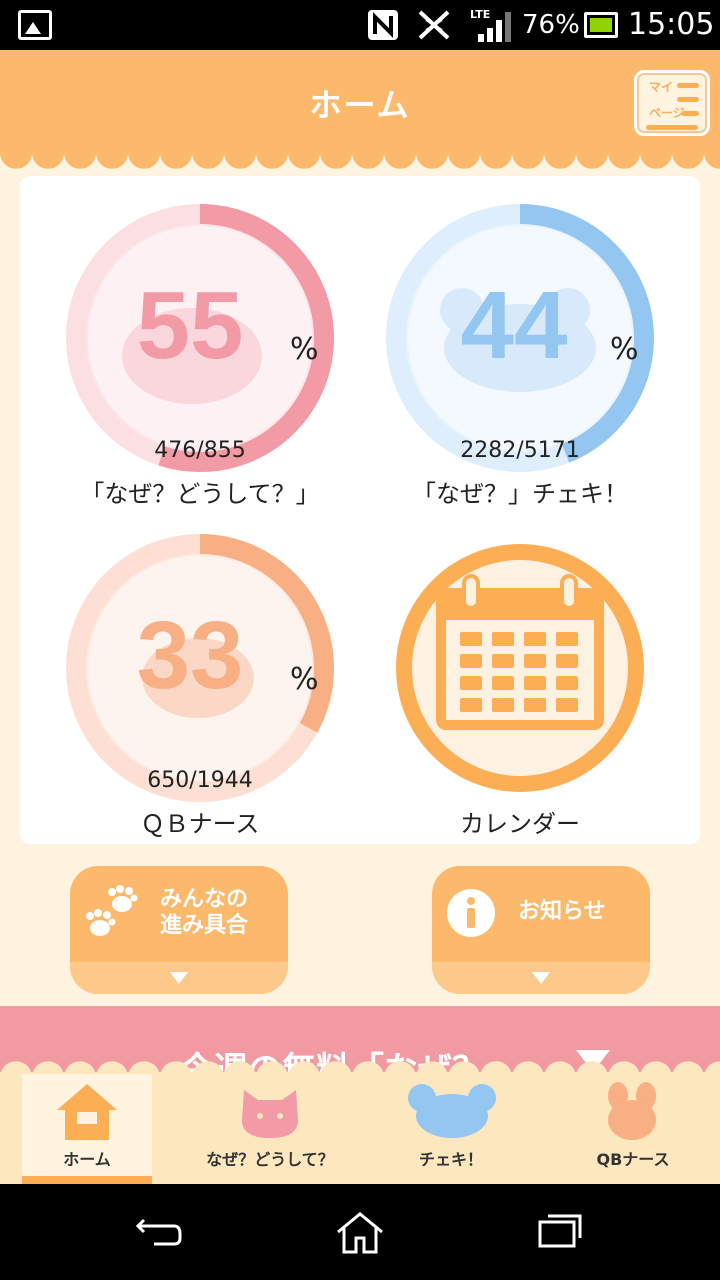  Describe the element at coordinates (87, 1180) in the screenshot. I see `active-tab-indicator` at that location.